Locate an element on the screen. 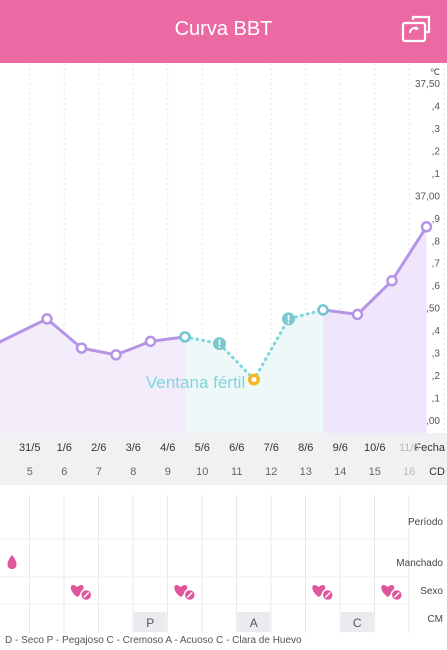 The height and width of the screenshot is (650, 447). cycle-day-cell: 6 is located at coordinates (64, 472).